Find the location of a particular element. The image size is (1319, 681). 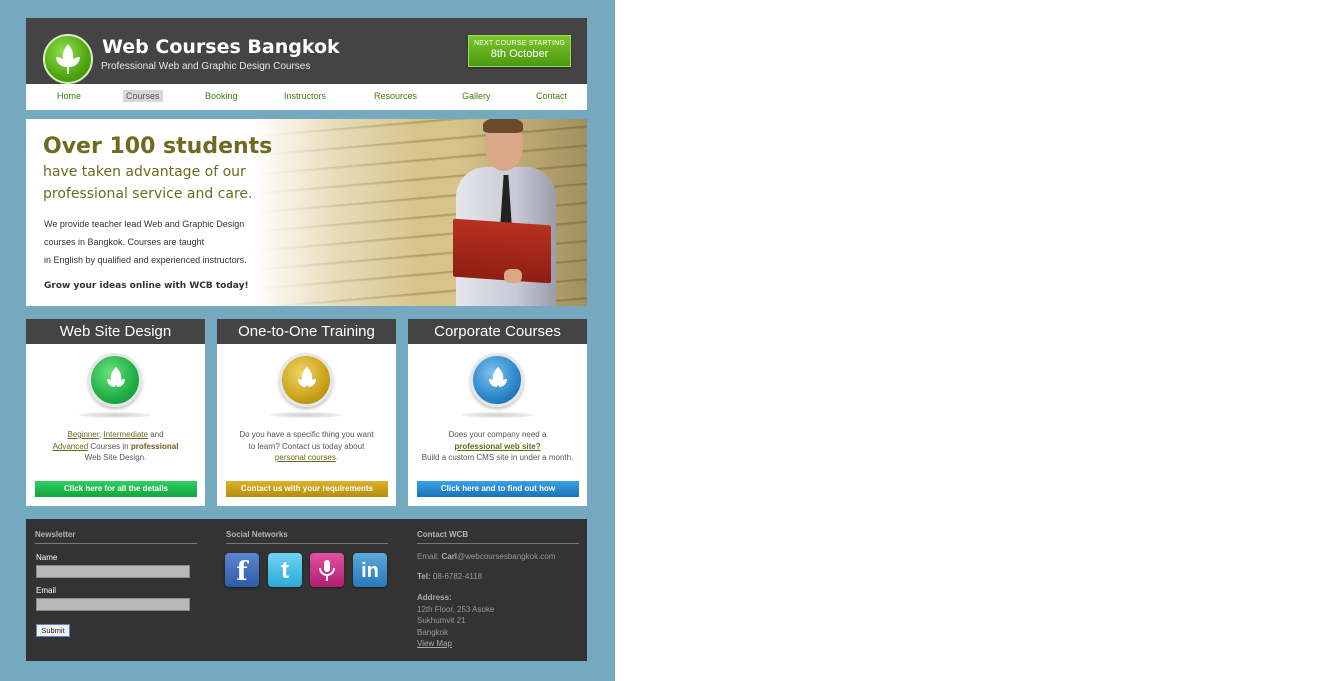

blue-leaf-badge-icon is located at coordinates (497, 380).